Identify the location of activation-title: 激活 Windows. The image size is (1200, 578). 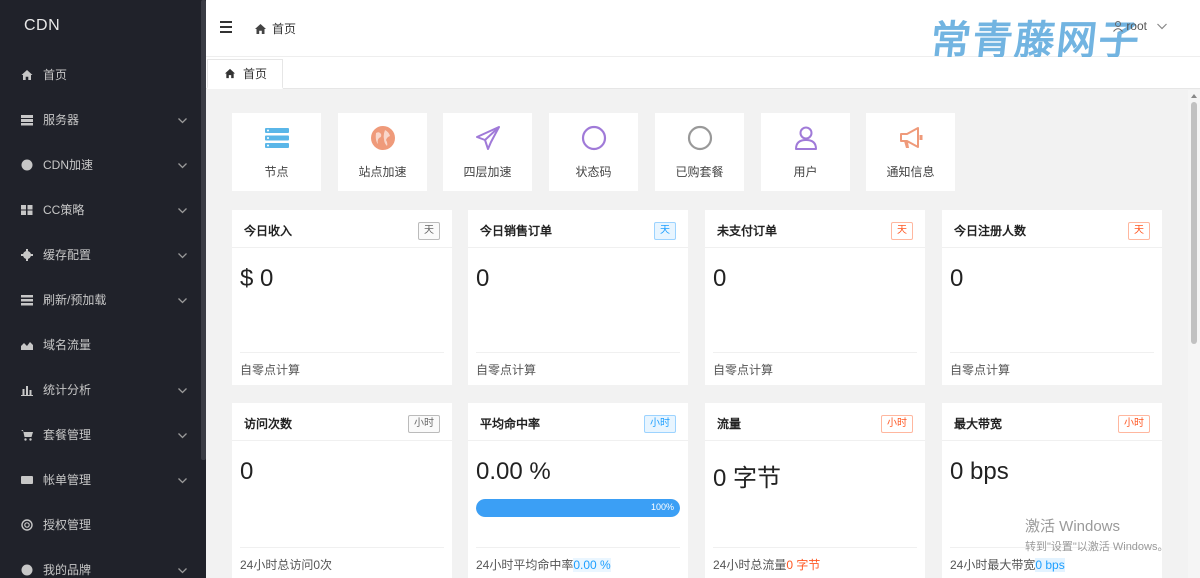
(1073, 526).